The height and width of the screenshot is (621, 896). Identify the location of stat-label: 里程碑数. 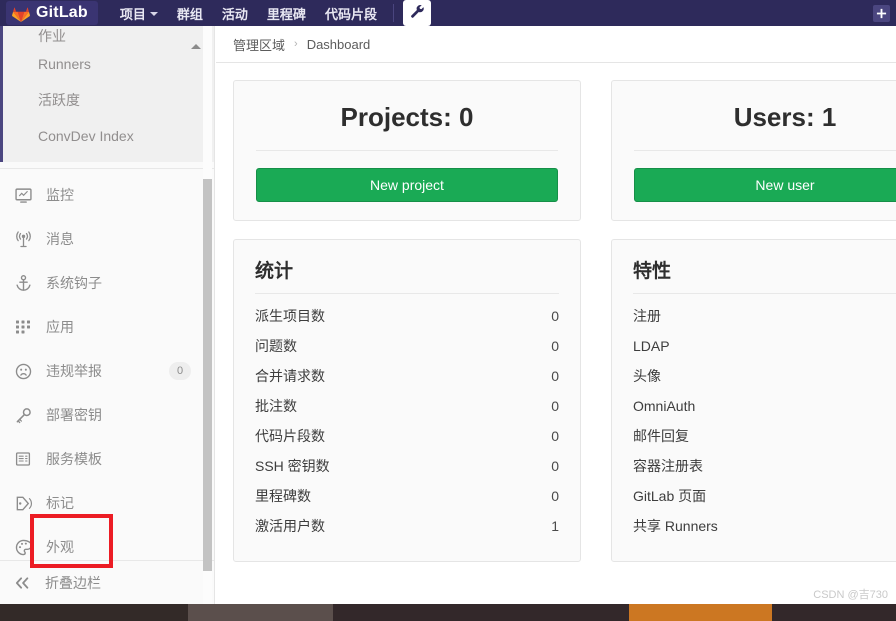
(283, 495).